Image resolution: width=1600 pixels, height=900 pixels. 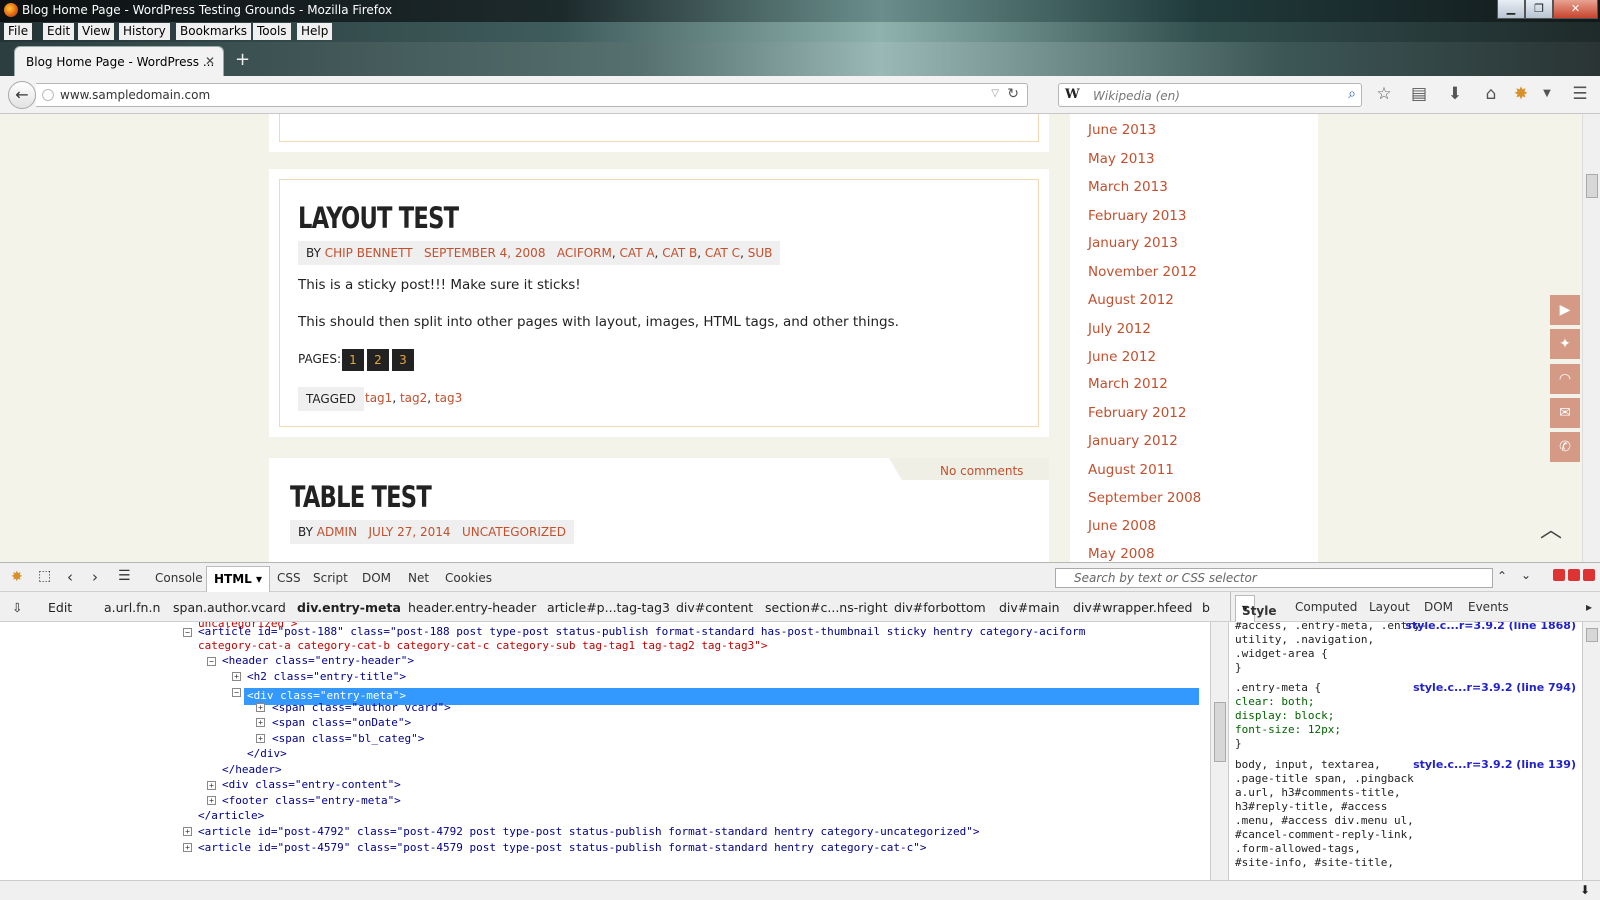 What do you see at coordinates (179, 578) in the screenshot?
I see `tab-console: Console` at bounding box center [179, 578].